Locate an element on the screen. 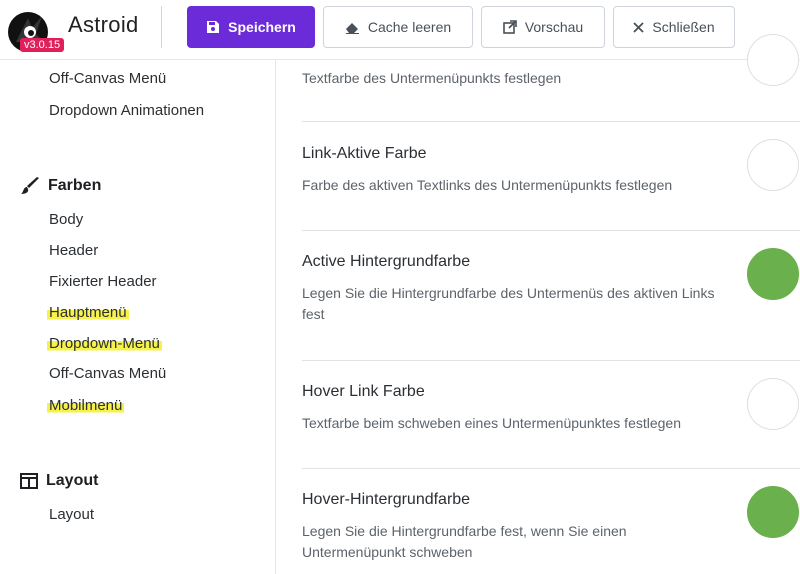 This screenshot has width=800, height=574. brand-divider is located at coordinates (161, 27).